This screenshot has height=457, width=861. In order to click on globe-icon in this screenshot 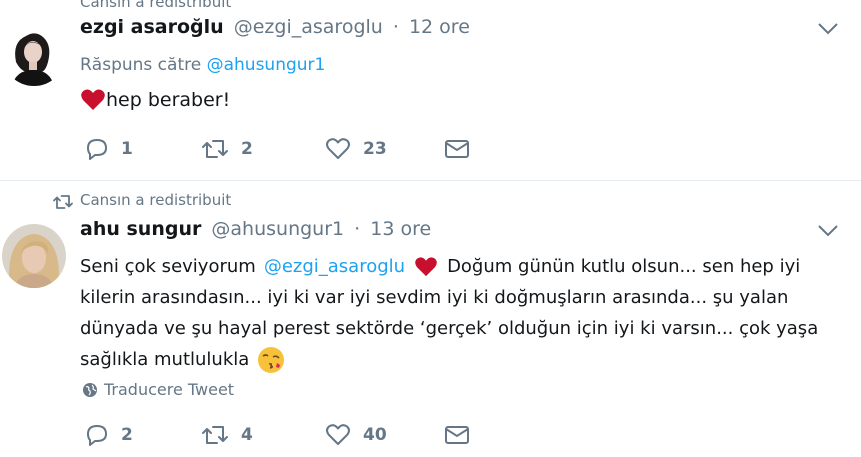, I will do `click(90, 390)`.